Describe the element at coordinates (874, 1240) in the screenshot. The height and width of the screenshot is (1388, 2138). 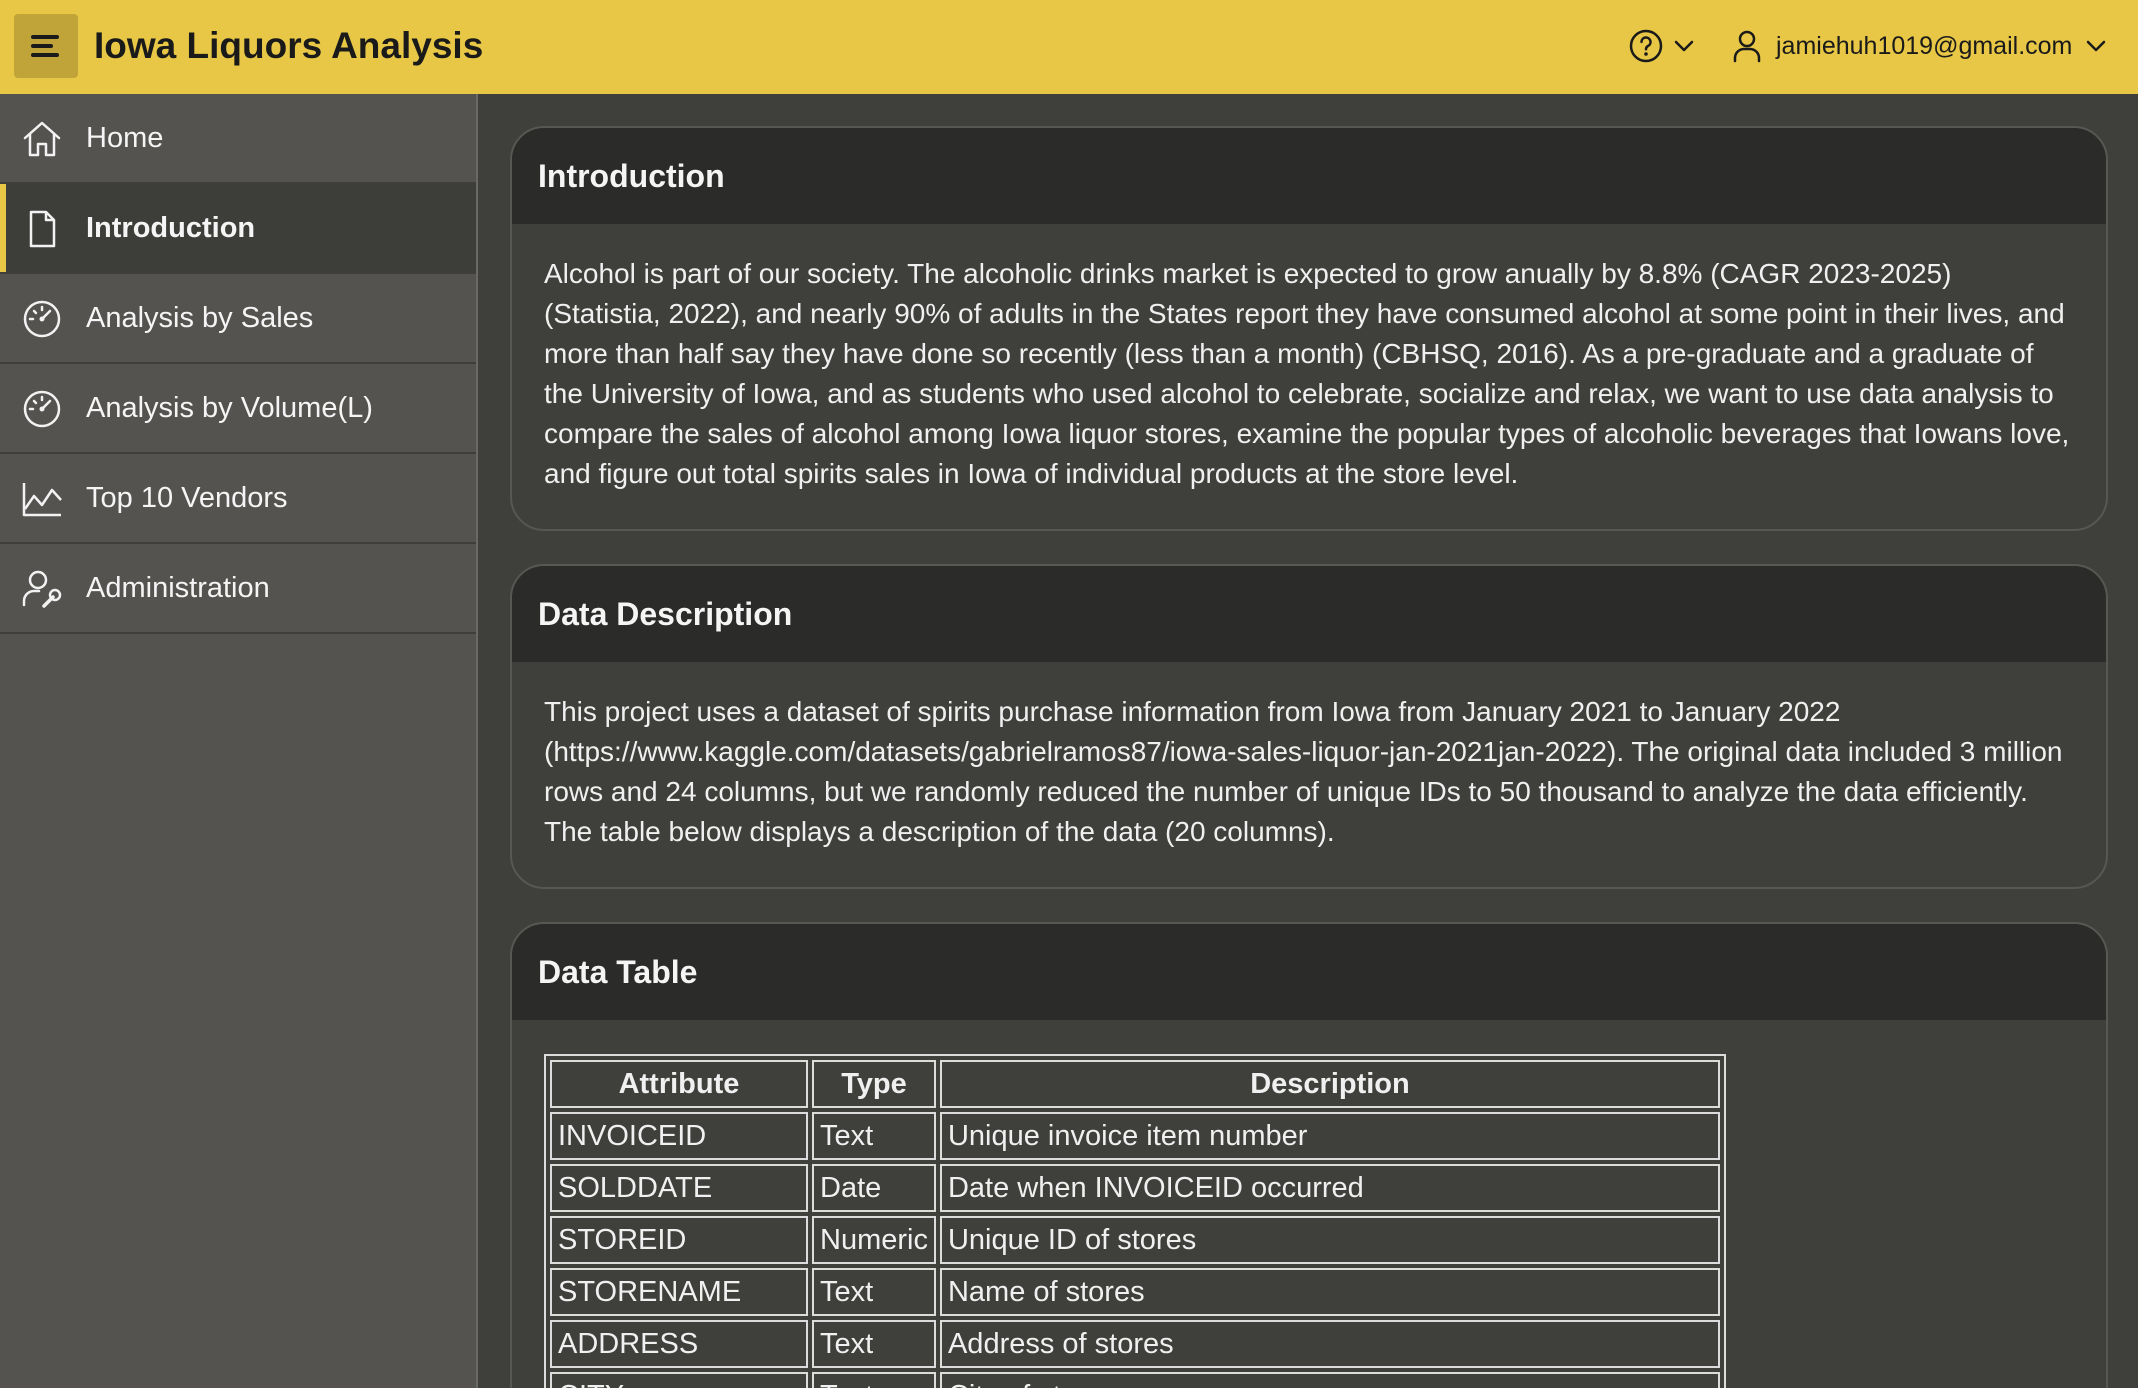
I see `table-cell: Numeric` at that location.